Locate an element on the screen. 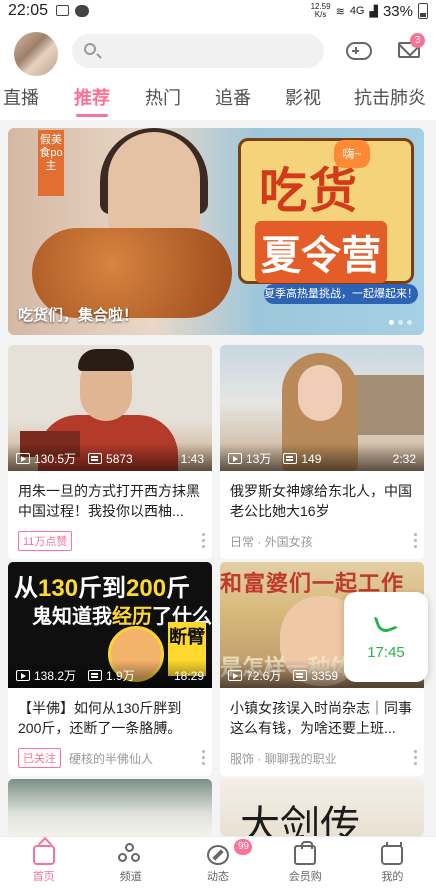  video-footer: 服饰 · 聊聊我的职业 is located at coordinates (322, 758).